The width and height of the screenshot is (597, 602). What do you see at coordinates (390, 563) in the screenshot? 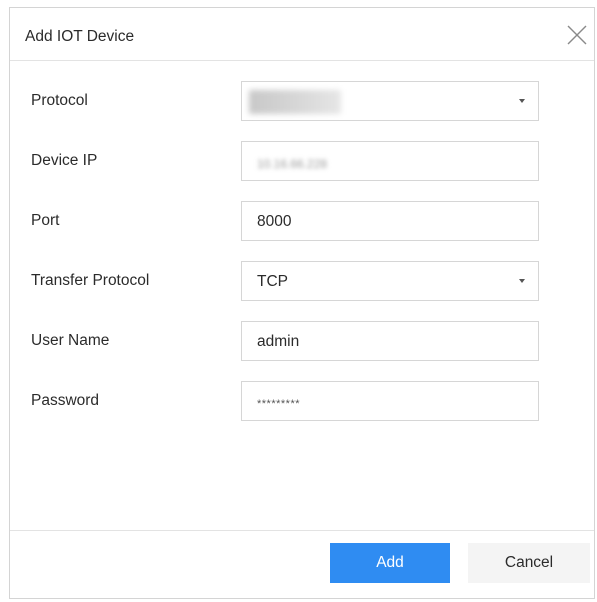
I see `add-button: Add` at bounding box center [390, 563].